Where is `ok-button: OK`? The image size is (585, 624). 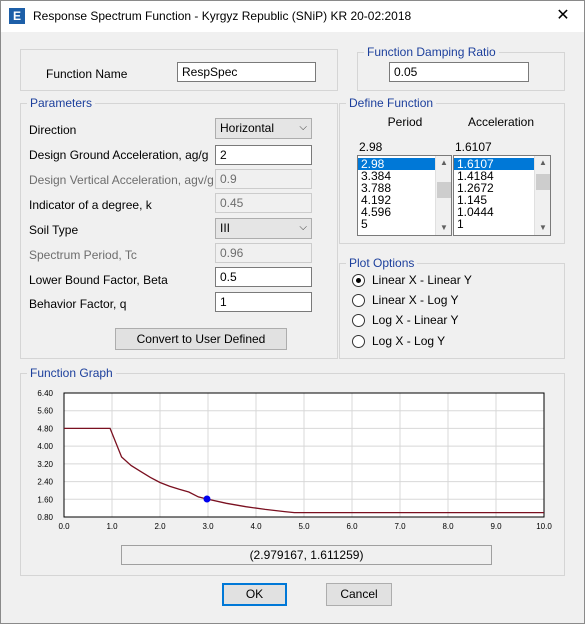
ok-button: OK is located at coordinates (254, 594).